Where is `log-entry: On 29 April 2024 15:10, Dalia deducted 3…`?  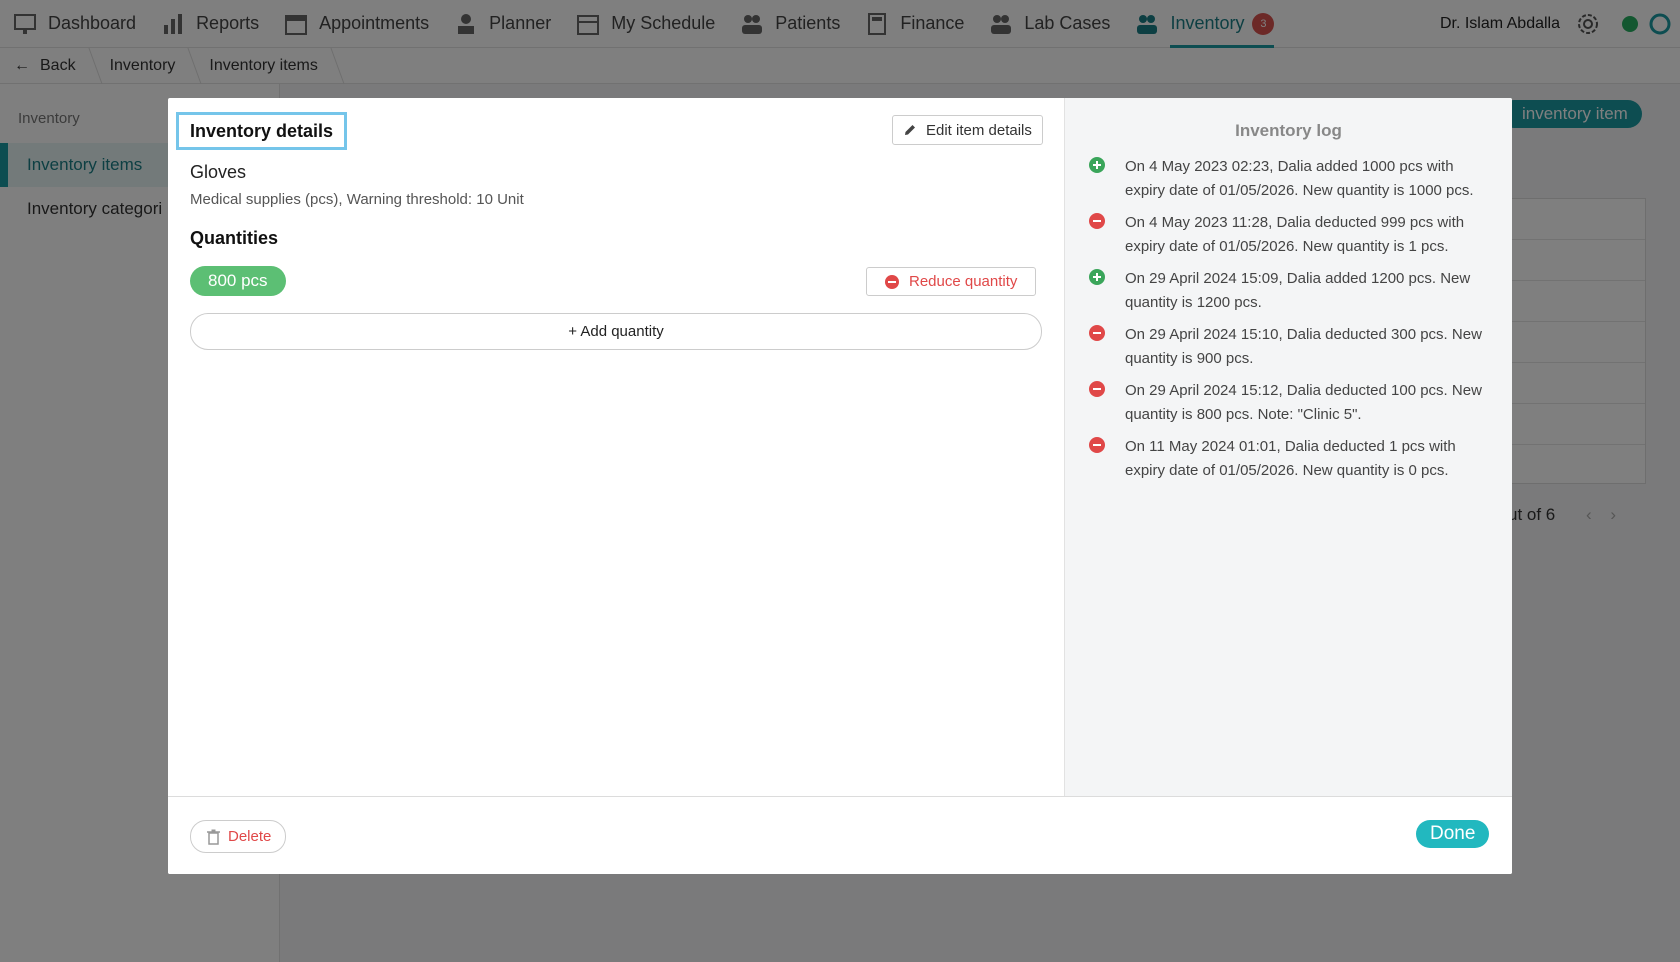
log-entry: On 29 April 2024 15:10, Dalia deducted 3… is located at coordinates (1290, 347).